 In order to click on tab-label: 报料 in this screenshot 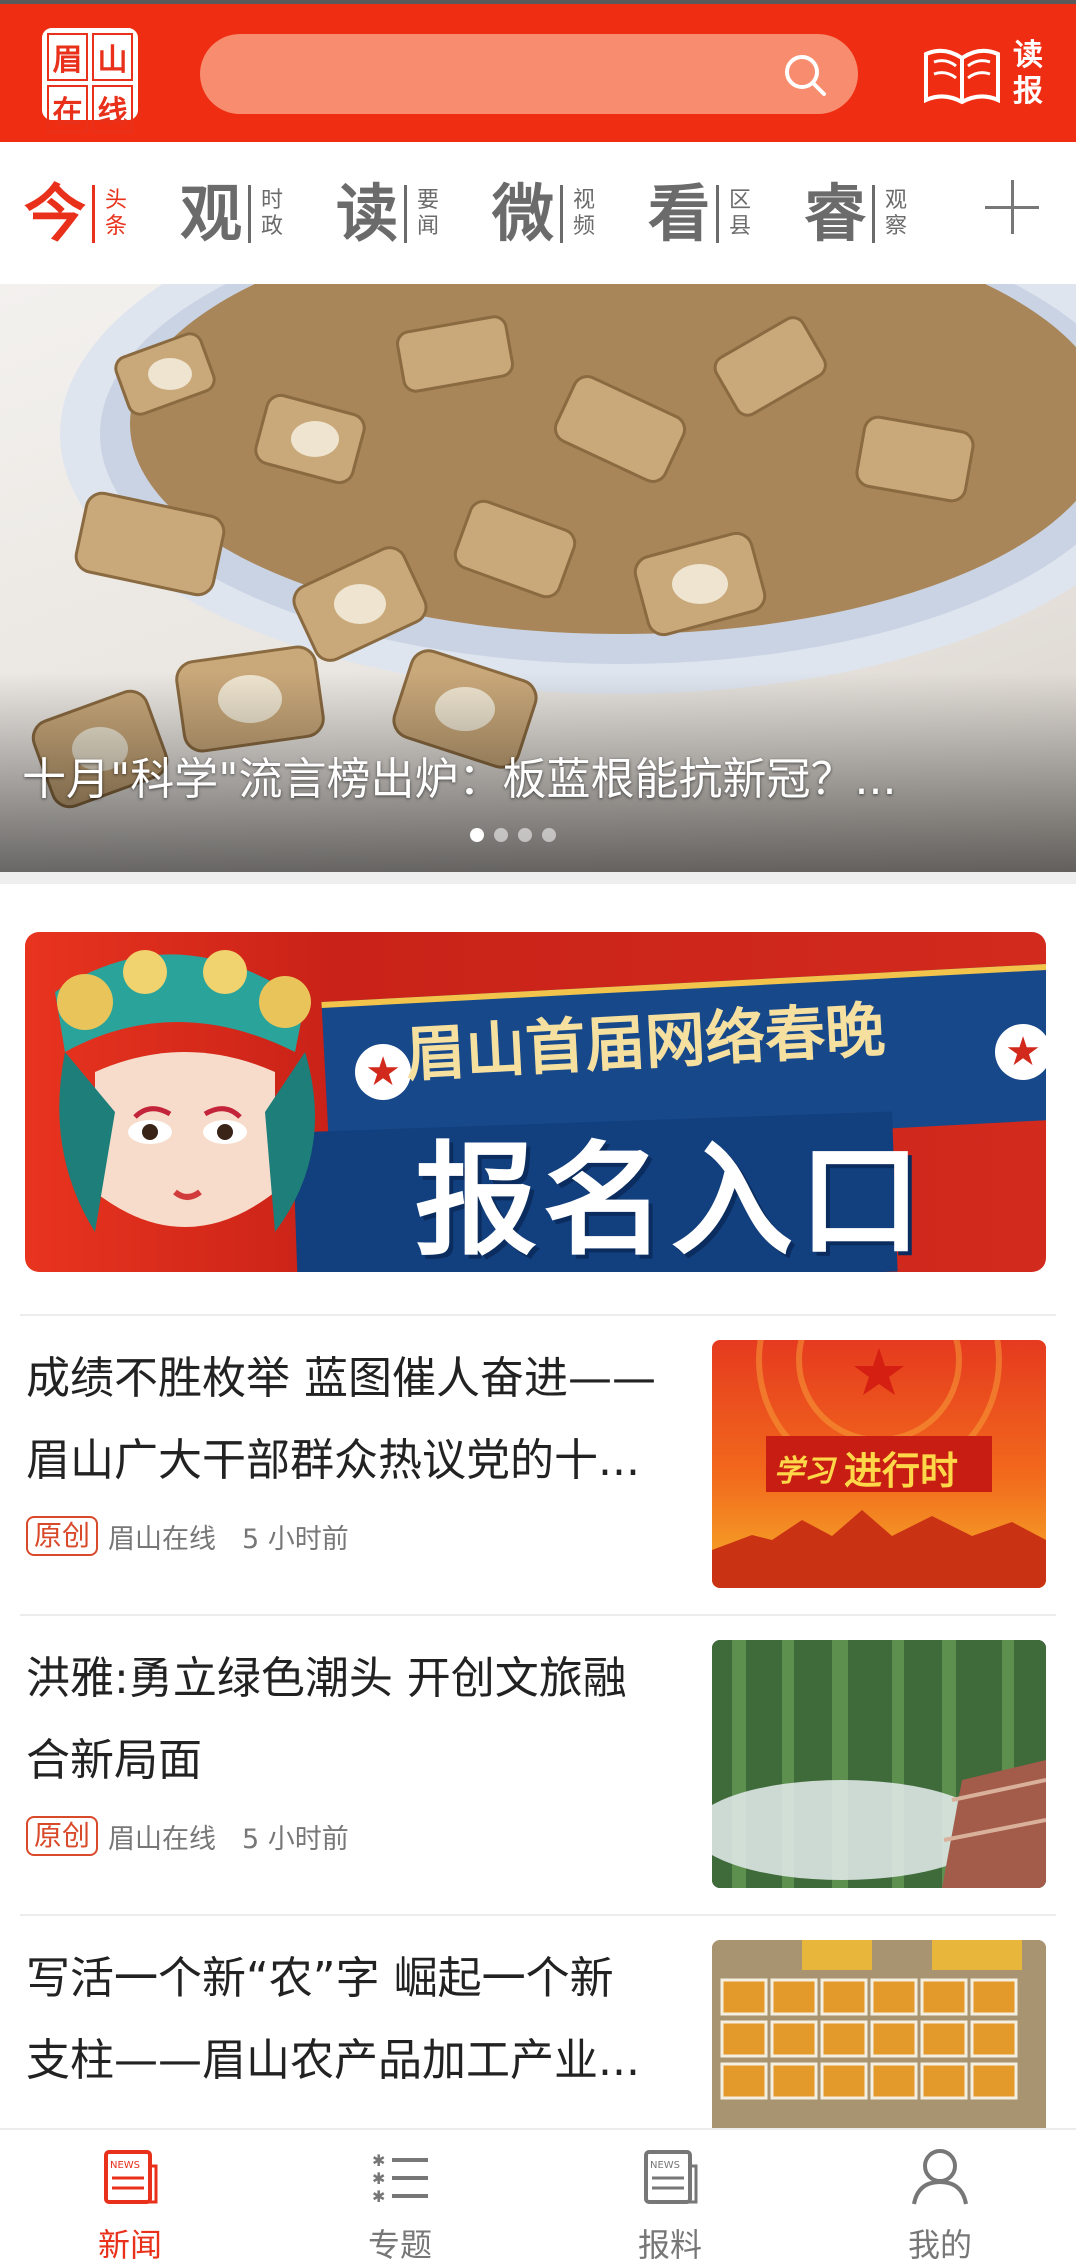, I will do `click(669, 2245)`.